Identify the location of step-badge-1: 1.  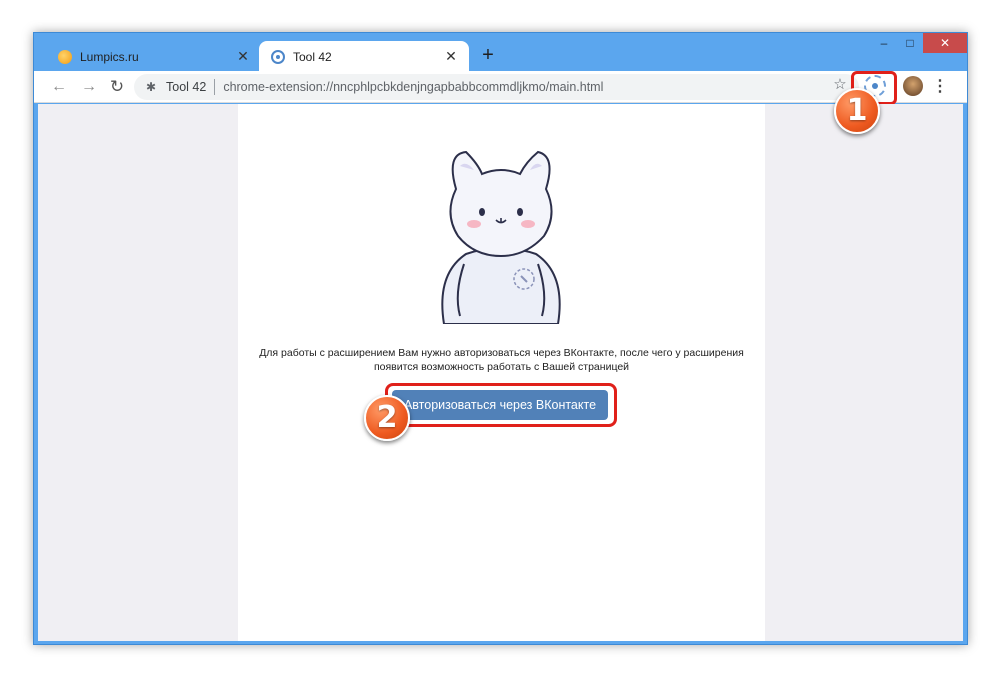
(857, 111).